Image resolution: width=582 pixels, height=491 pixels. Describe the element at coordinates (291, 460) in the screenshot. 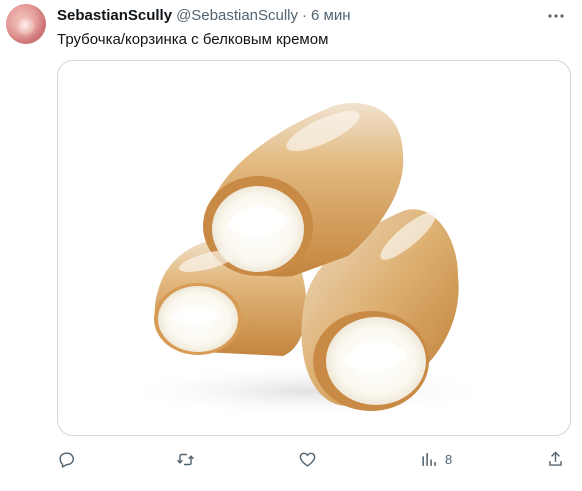

I see `tweet-actions: 8` at that location.